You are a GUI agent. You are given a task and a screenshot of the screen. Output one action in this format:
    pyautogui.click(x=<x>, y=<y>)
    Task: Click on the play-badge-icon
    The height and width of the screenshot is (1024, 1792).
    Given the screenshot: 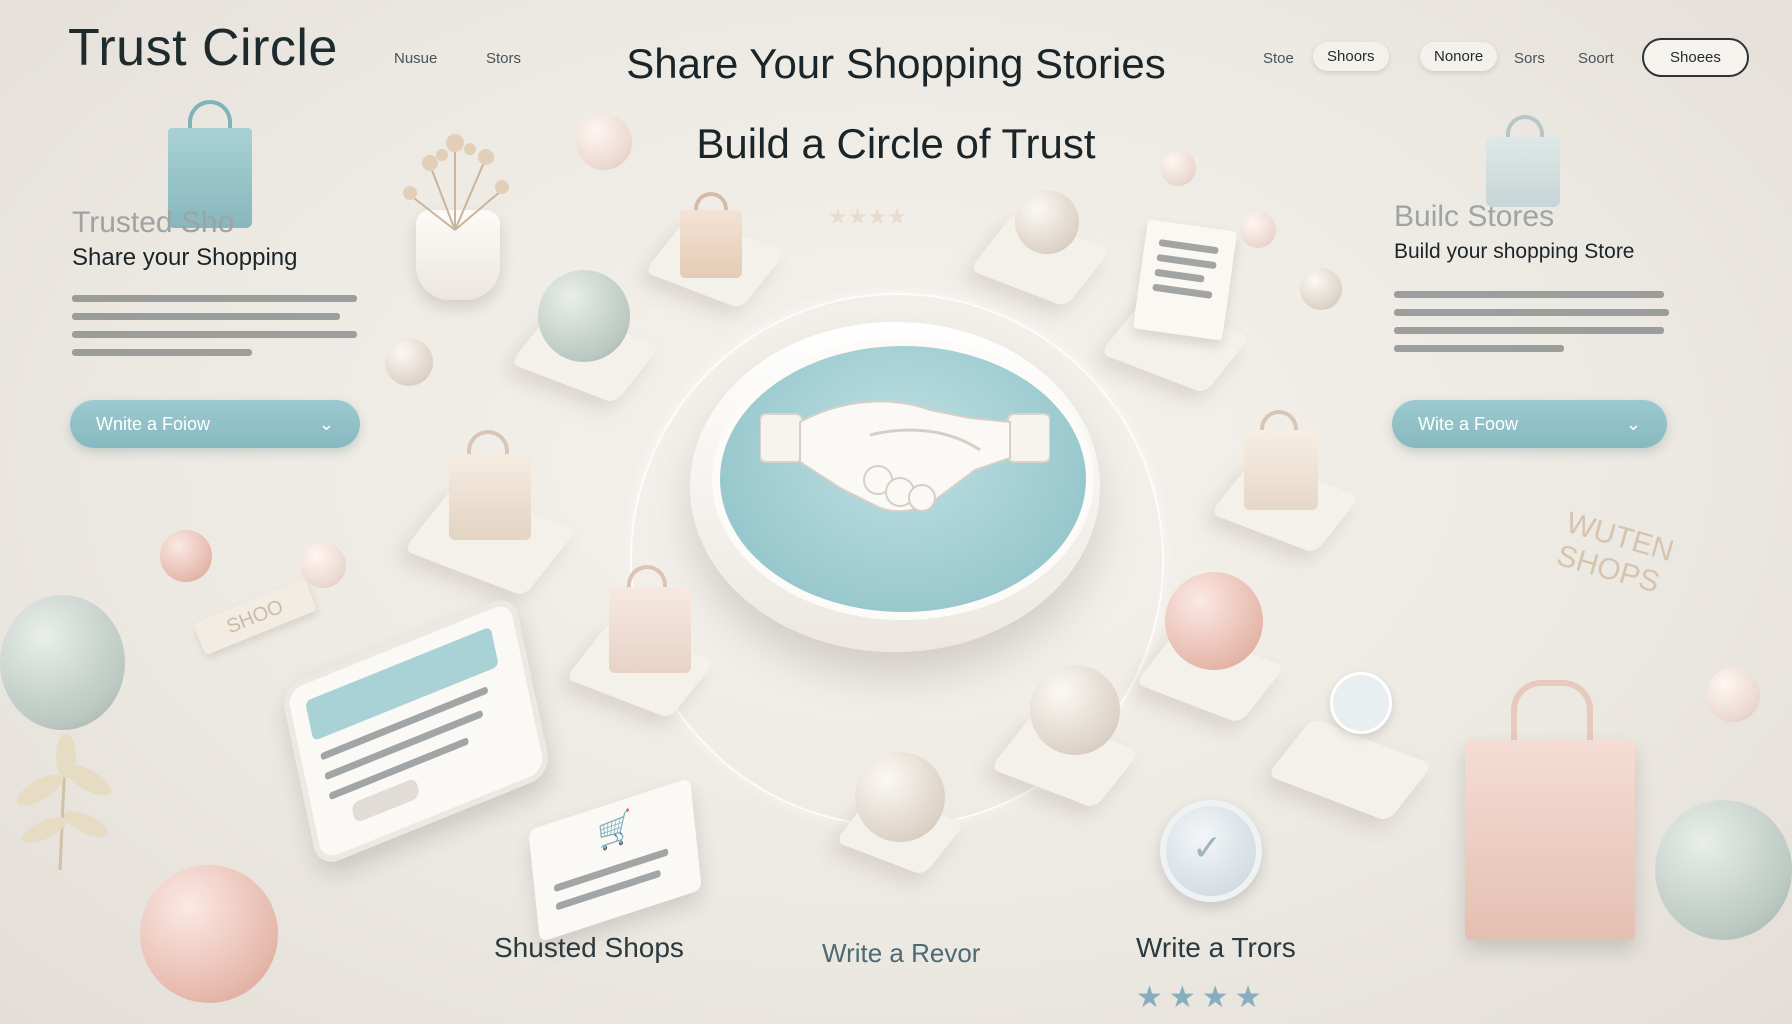 What is the action you would take?
    pyautogui.click(x=1361, y=703)
    